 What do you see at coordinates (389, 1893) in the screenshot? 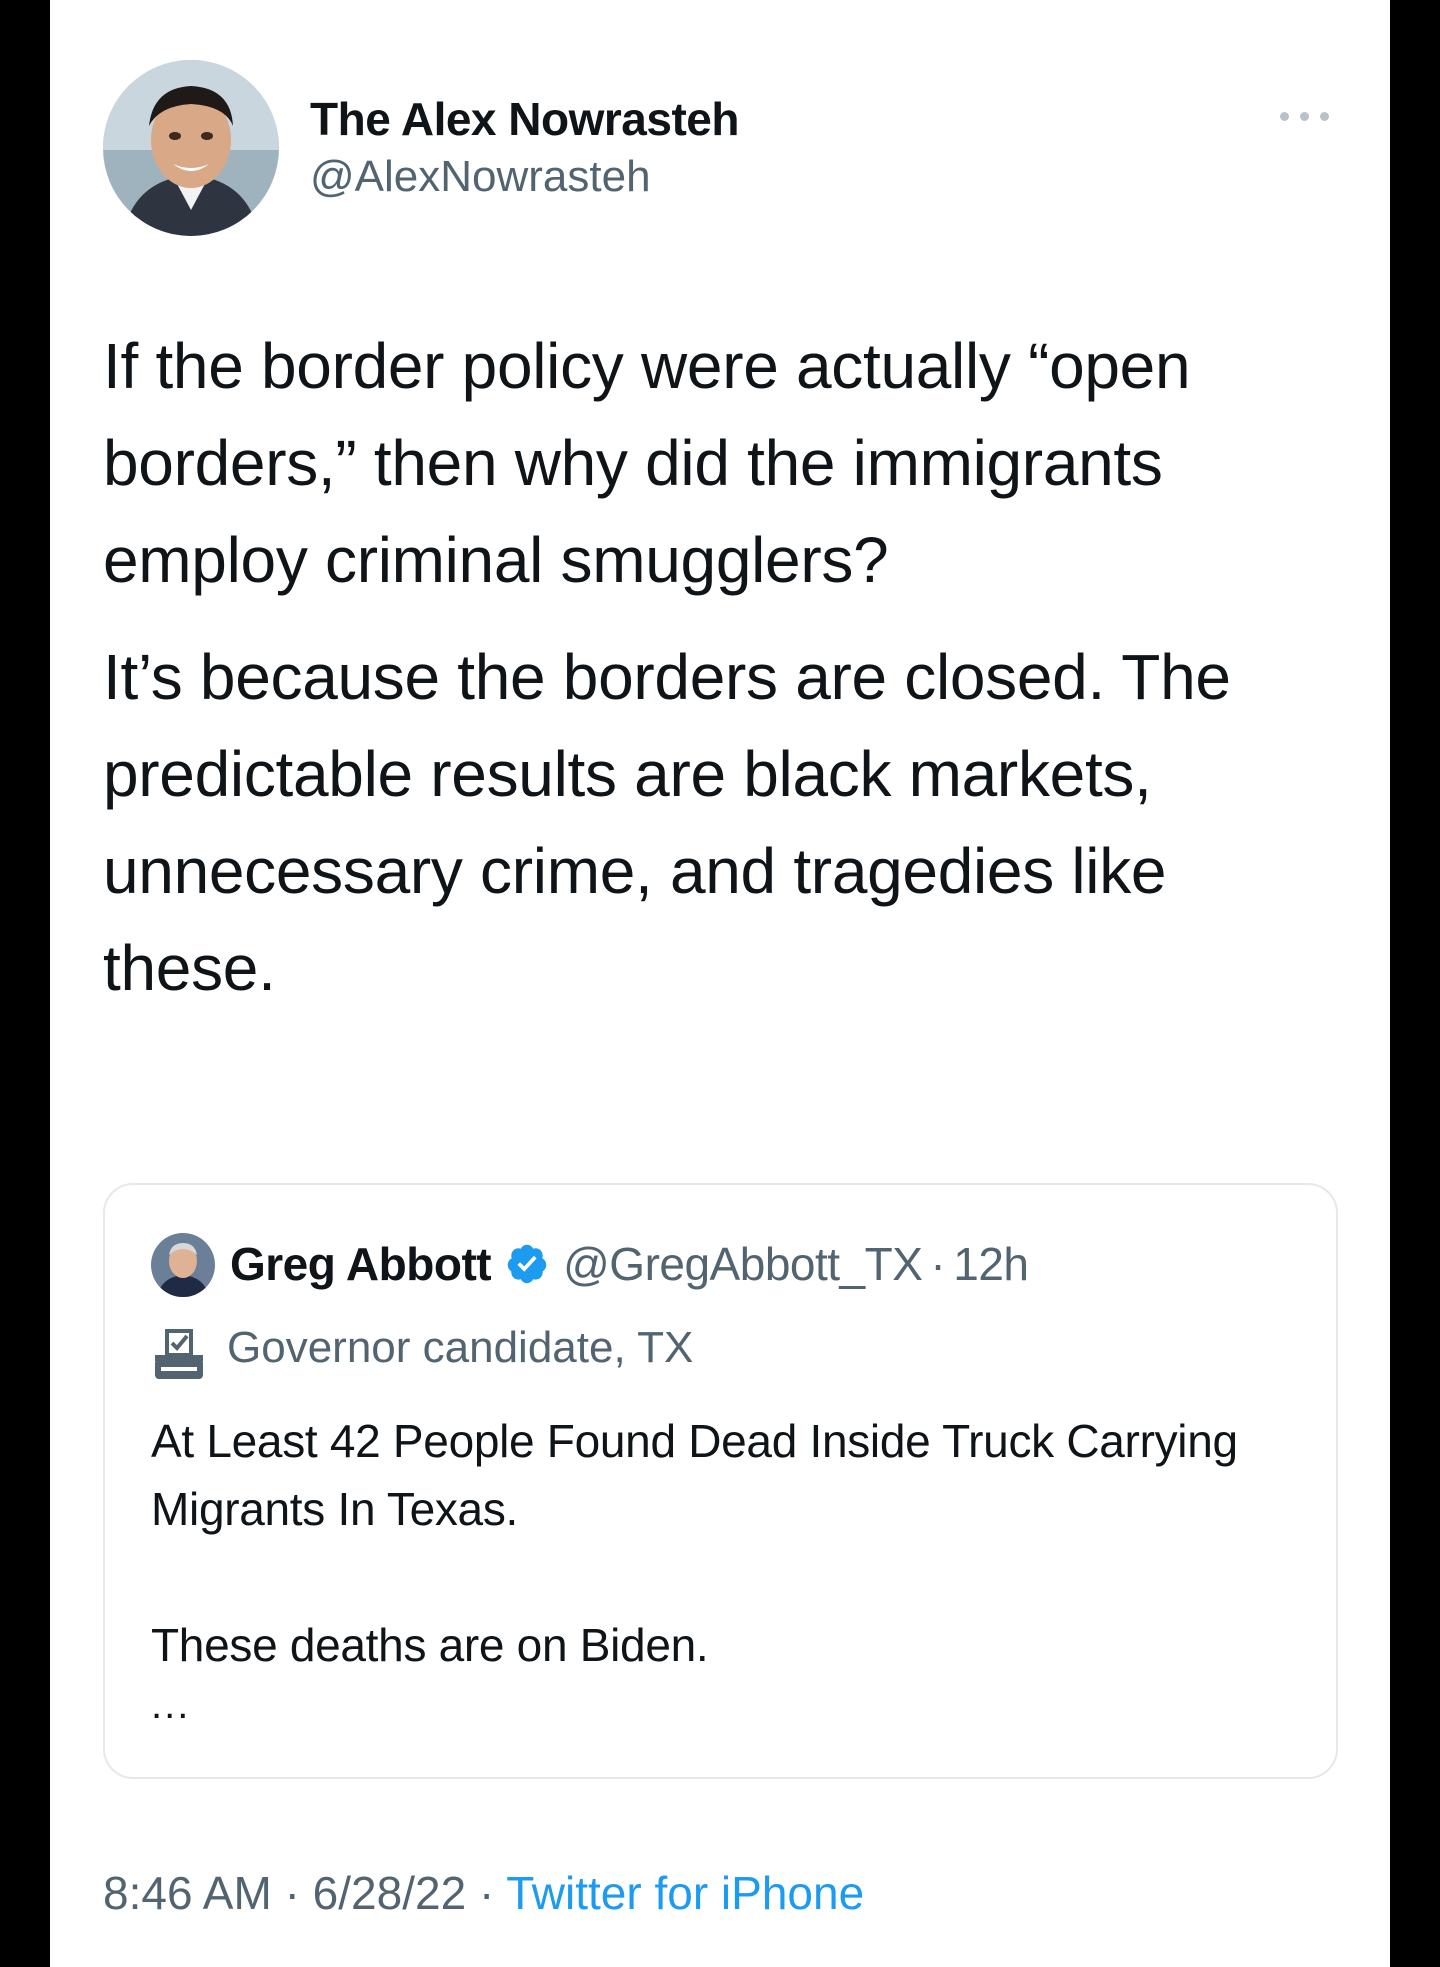
I see `tweet-date: 6/28/22` at bounding box center [389, 1893].